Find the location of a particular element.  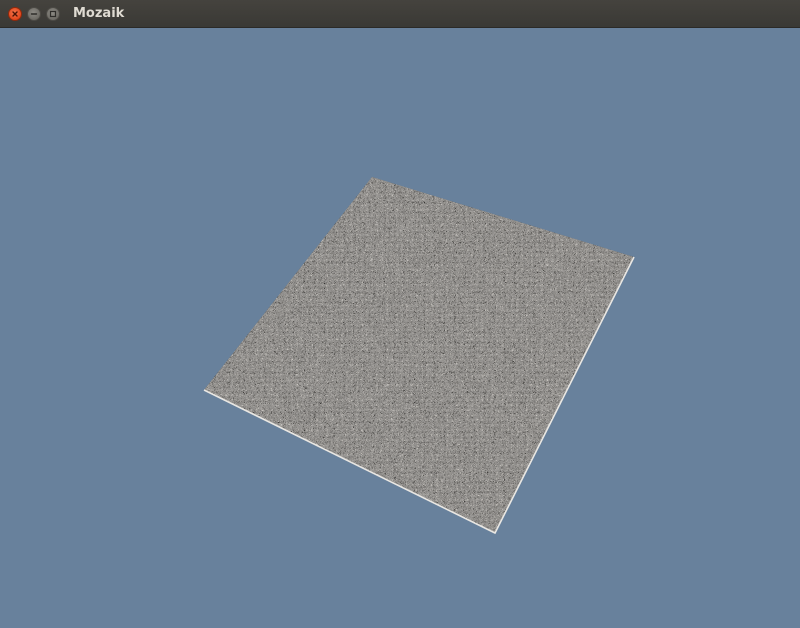

maximize-icon is located at coordinates (53, 14).